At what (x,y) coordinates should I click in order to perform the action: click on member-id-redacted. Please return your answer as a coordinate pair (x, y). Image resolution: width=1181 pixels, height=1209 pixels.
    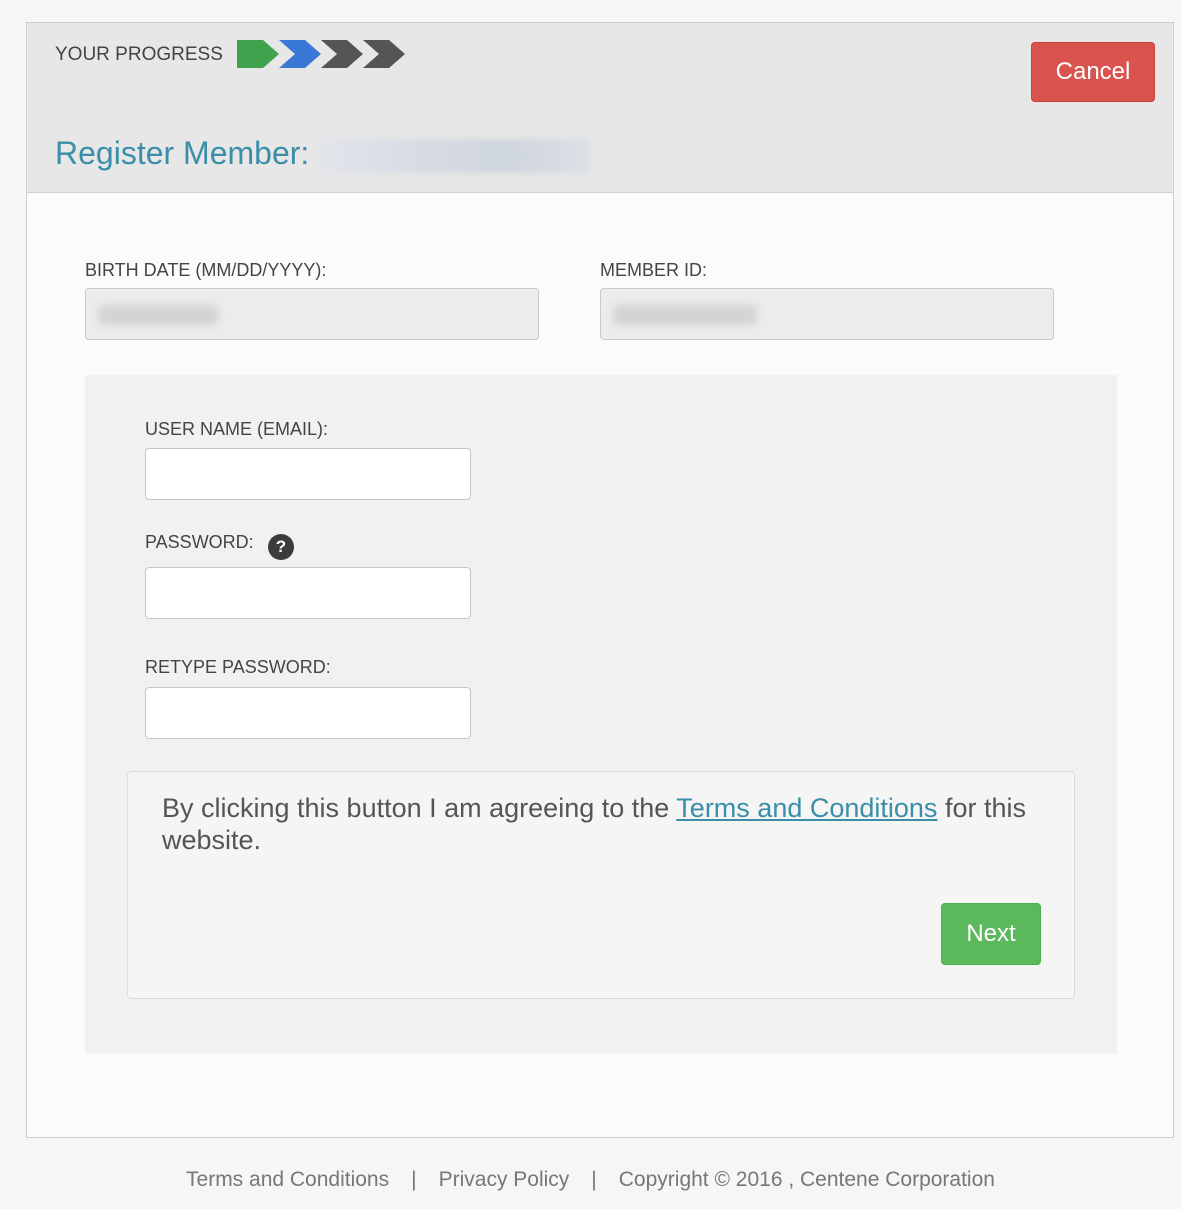
    Looking at the image, I should click on (685, 315).